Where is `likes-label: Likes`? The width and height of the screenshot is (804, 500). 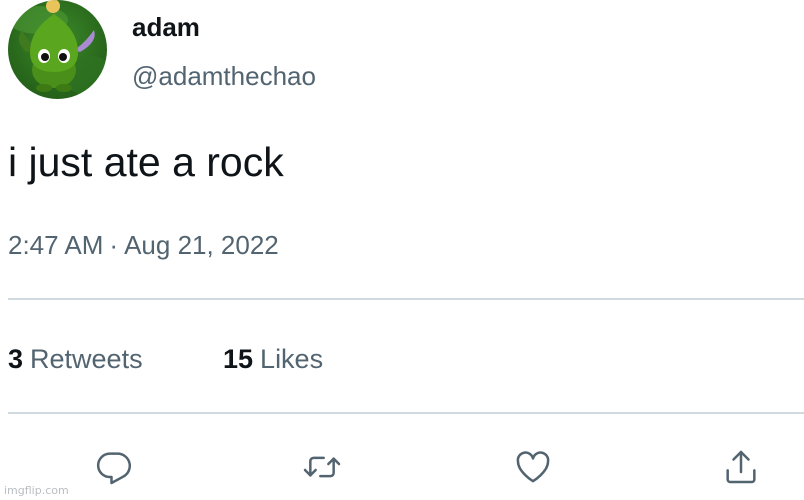 likes-label: Likes is located at coordinates (292, 359).